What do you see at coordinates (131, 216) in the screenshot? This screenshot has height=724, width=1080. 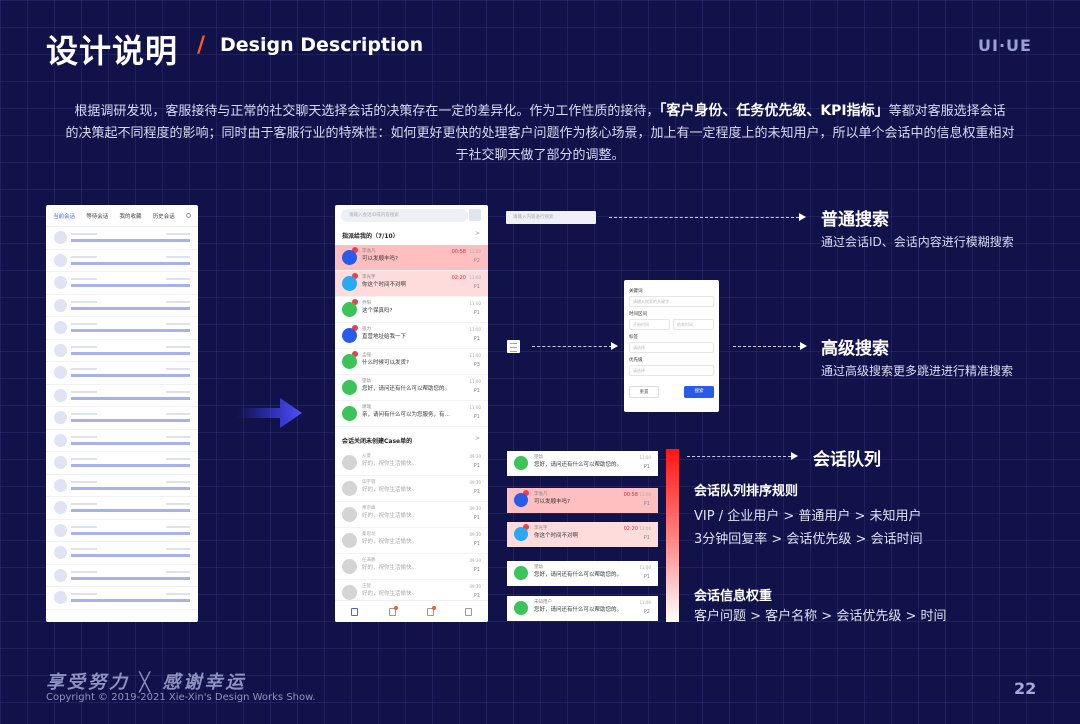 I see `tab-favorites: 我的收藏` at bounding box center [131, 216].